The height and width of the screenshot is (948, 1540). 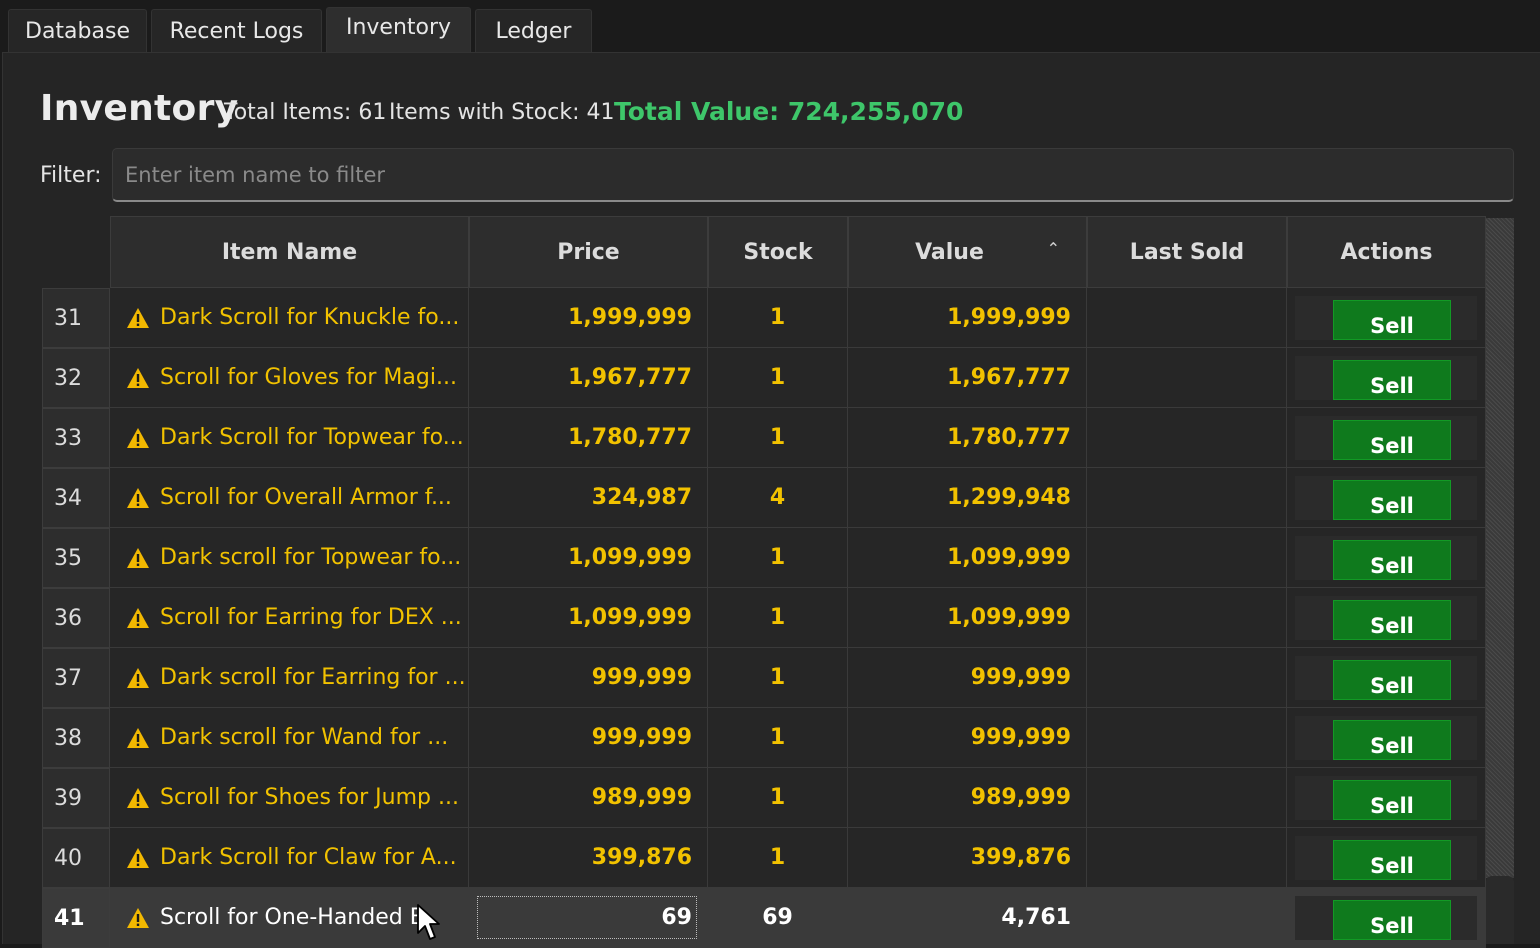 I want to click on row-number: 31, so click(x=76, y=318).